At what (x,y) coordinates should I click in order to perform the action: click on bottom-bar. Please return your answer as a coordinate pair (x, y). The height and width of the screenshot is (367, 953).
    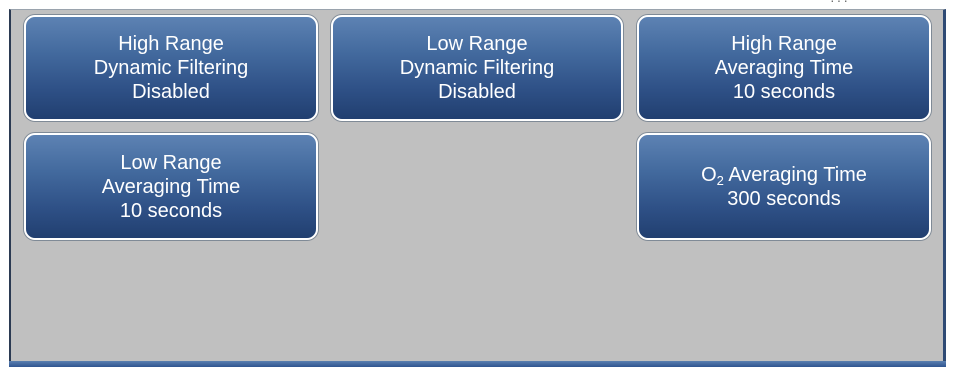
    Looking at the image, I should click on (477, 364).